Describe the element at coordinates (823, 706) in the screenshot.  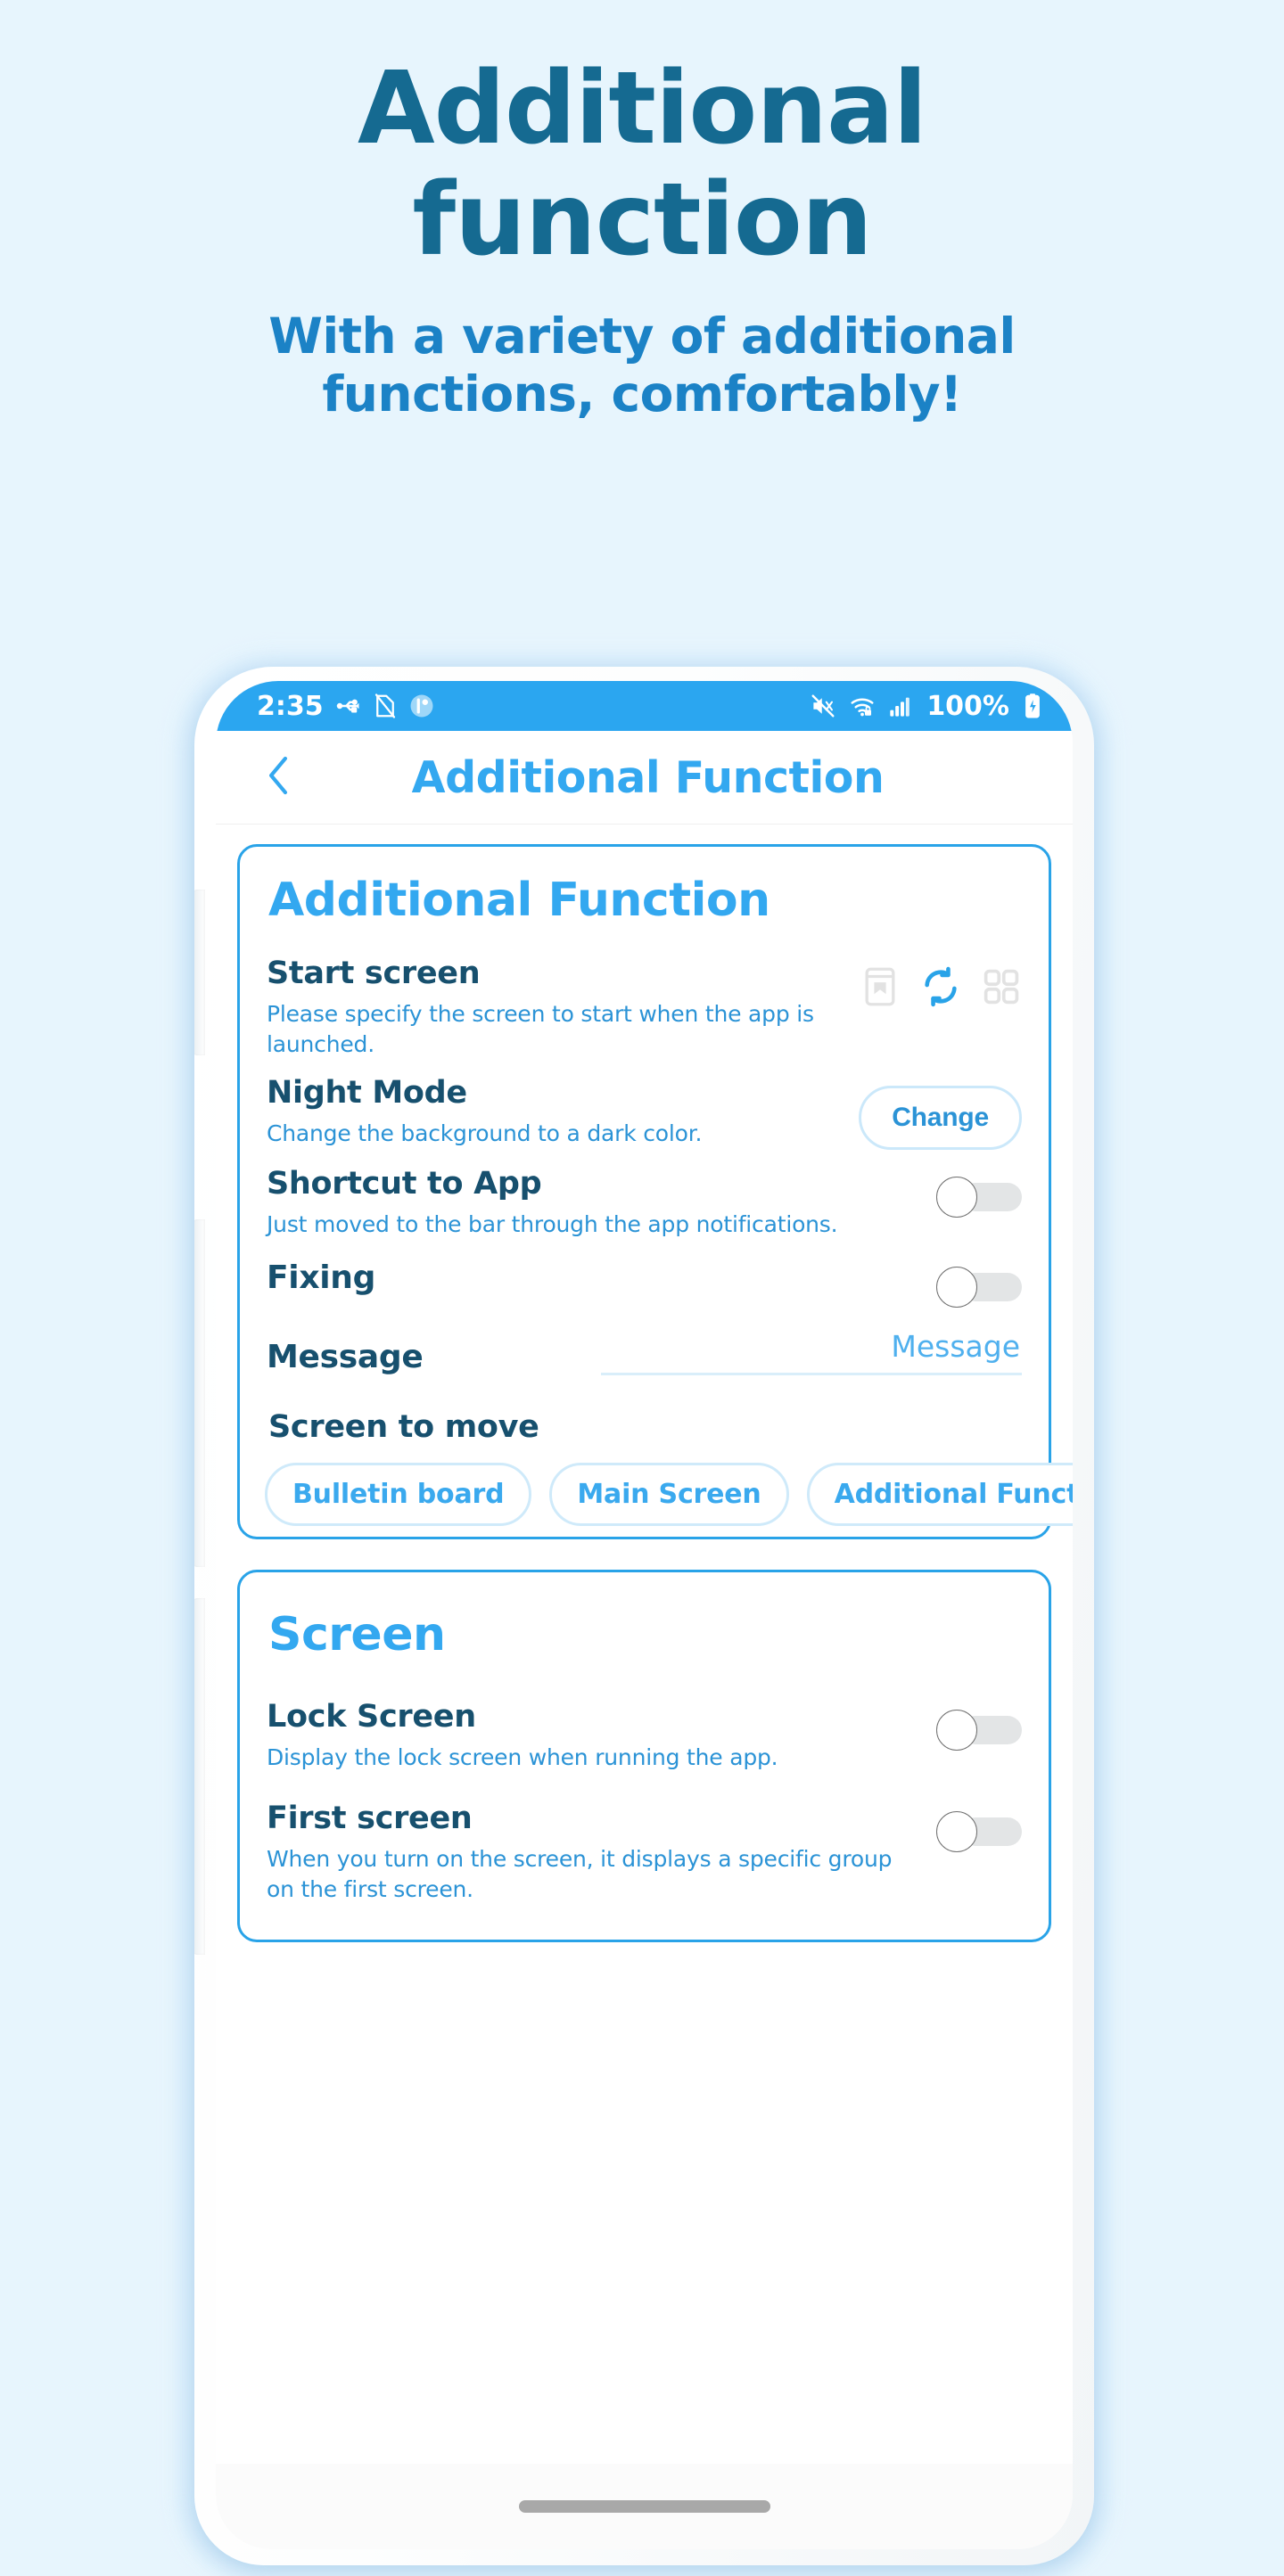
I see `mute-icon` at that location.